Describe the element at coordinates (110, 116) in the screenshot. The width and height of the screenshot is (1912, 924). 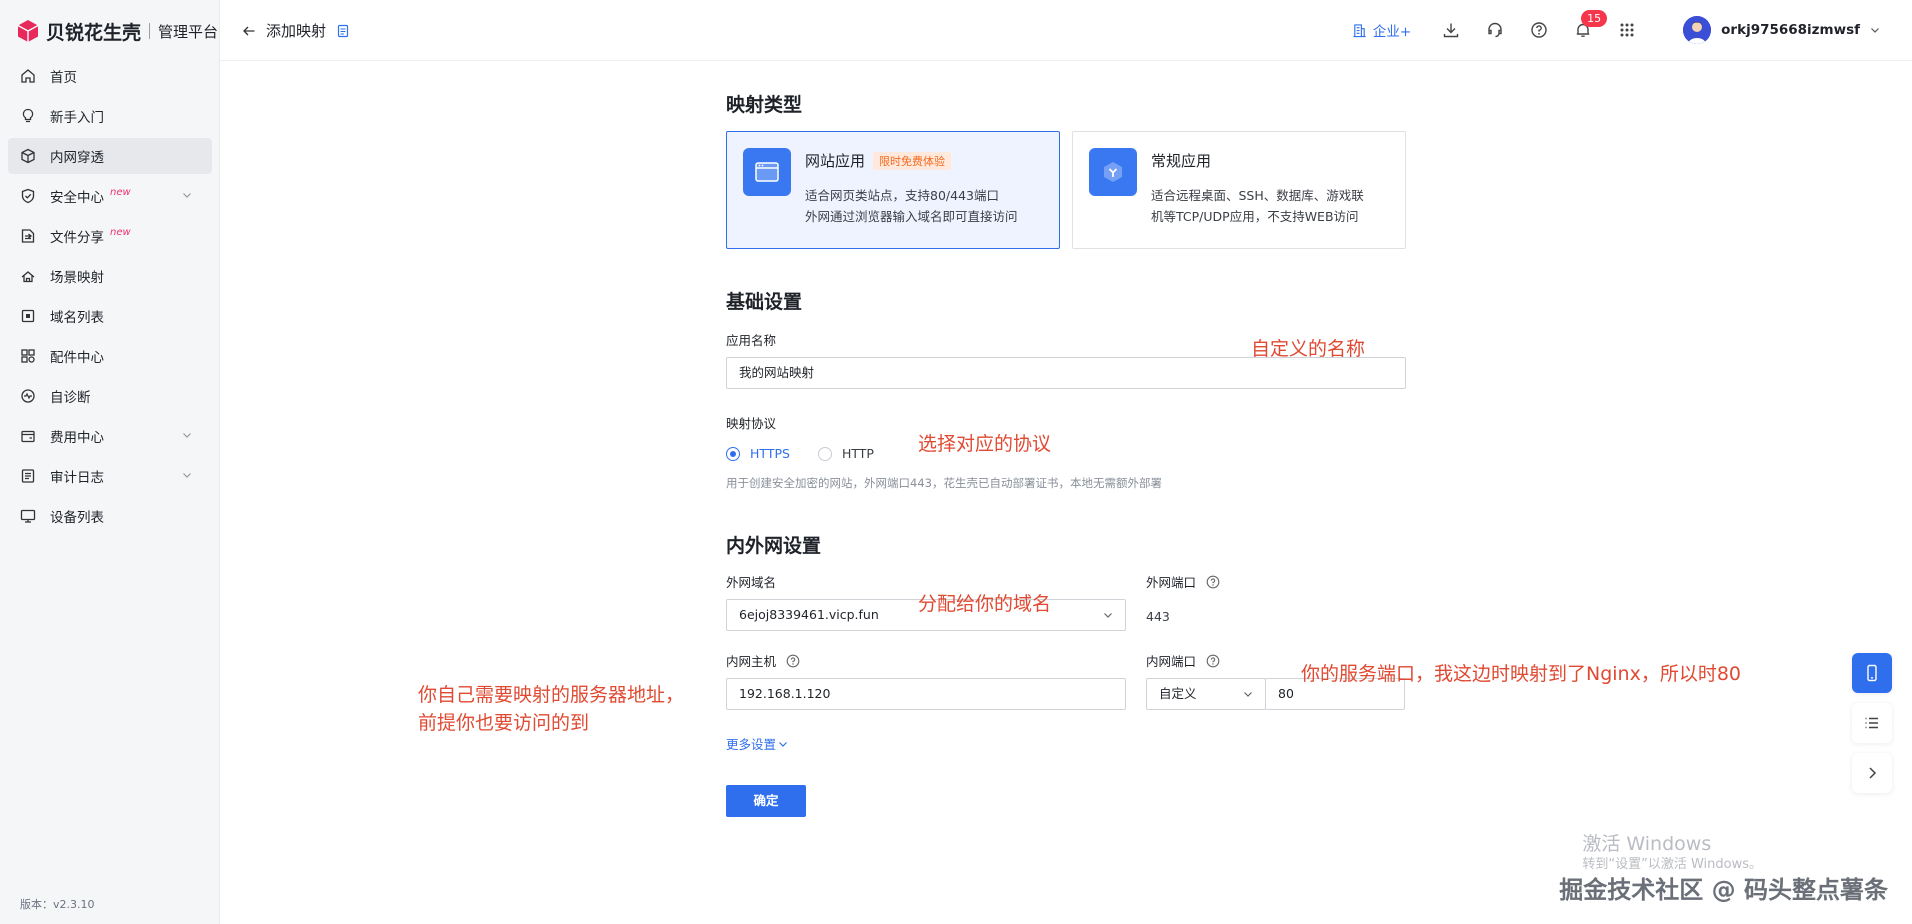
I see `sidebar-item-getting-started: 新手入门` at that location.